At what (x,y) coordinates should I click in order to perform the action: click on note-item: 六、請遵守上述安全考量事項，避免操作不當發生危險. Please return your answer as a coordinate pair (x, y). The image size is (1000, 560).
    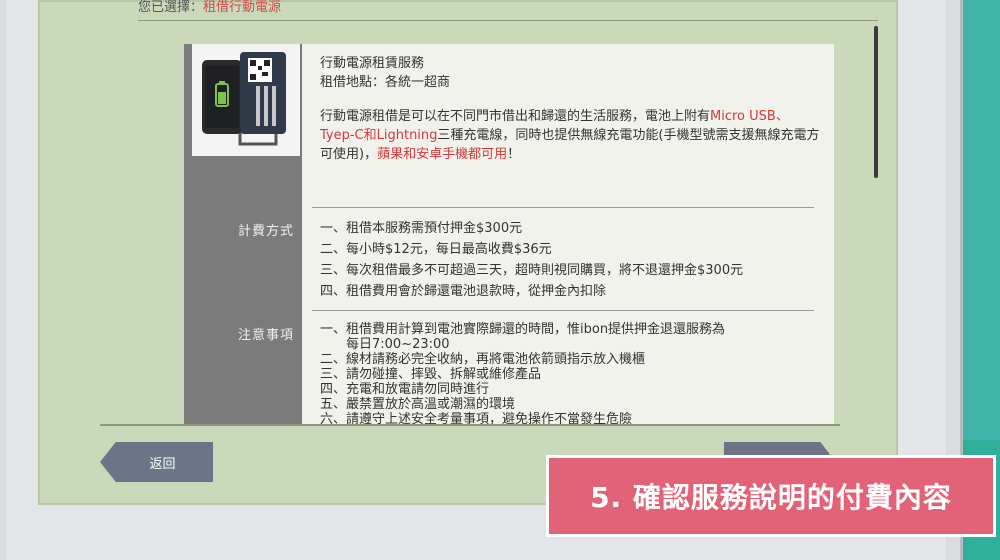
    Looking at the image, I should click on (476, 418).